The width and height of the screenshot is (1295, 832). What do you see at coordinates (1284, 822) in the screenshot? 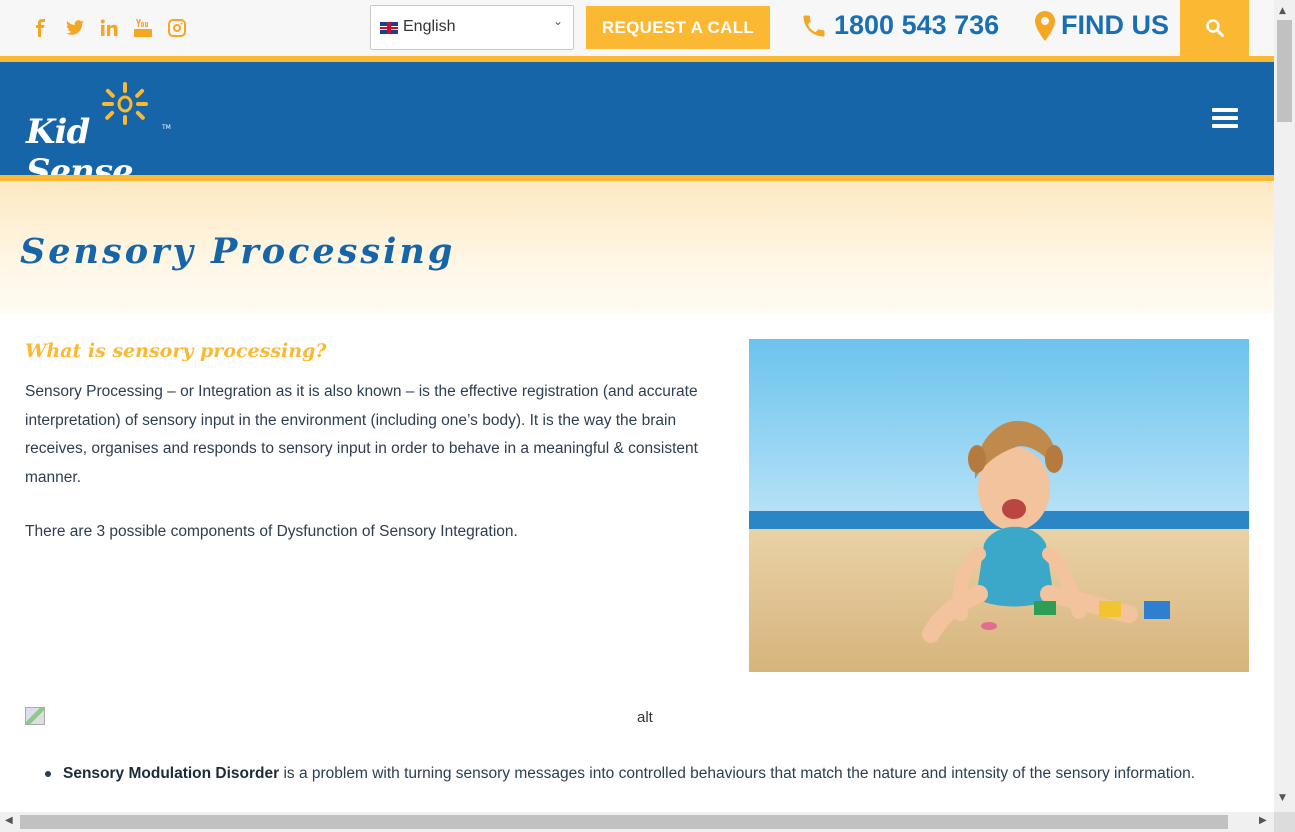
I see `scrollbar-corner` at bounding box center [1284, 822].